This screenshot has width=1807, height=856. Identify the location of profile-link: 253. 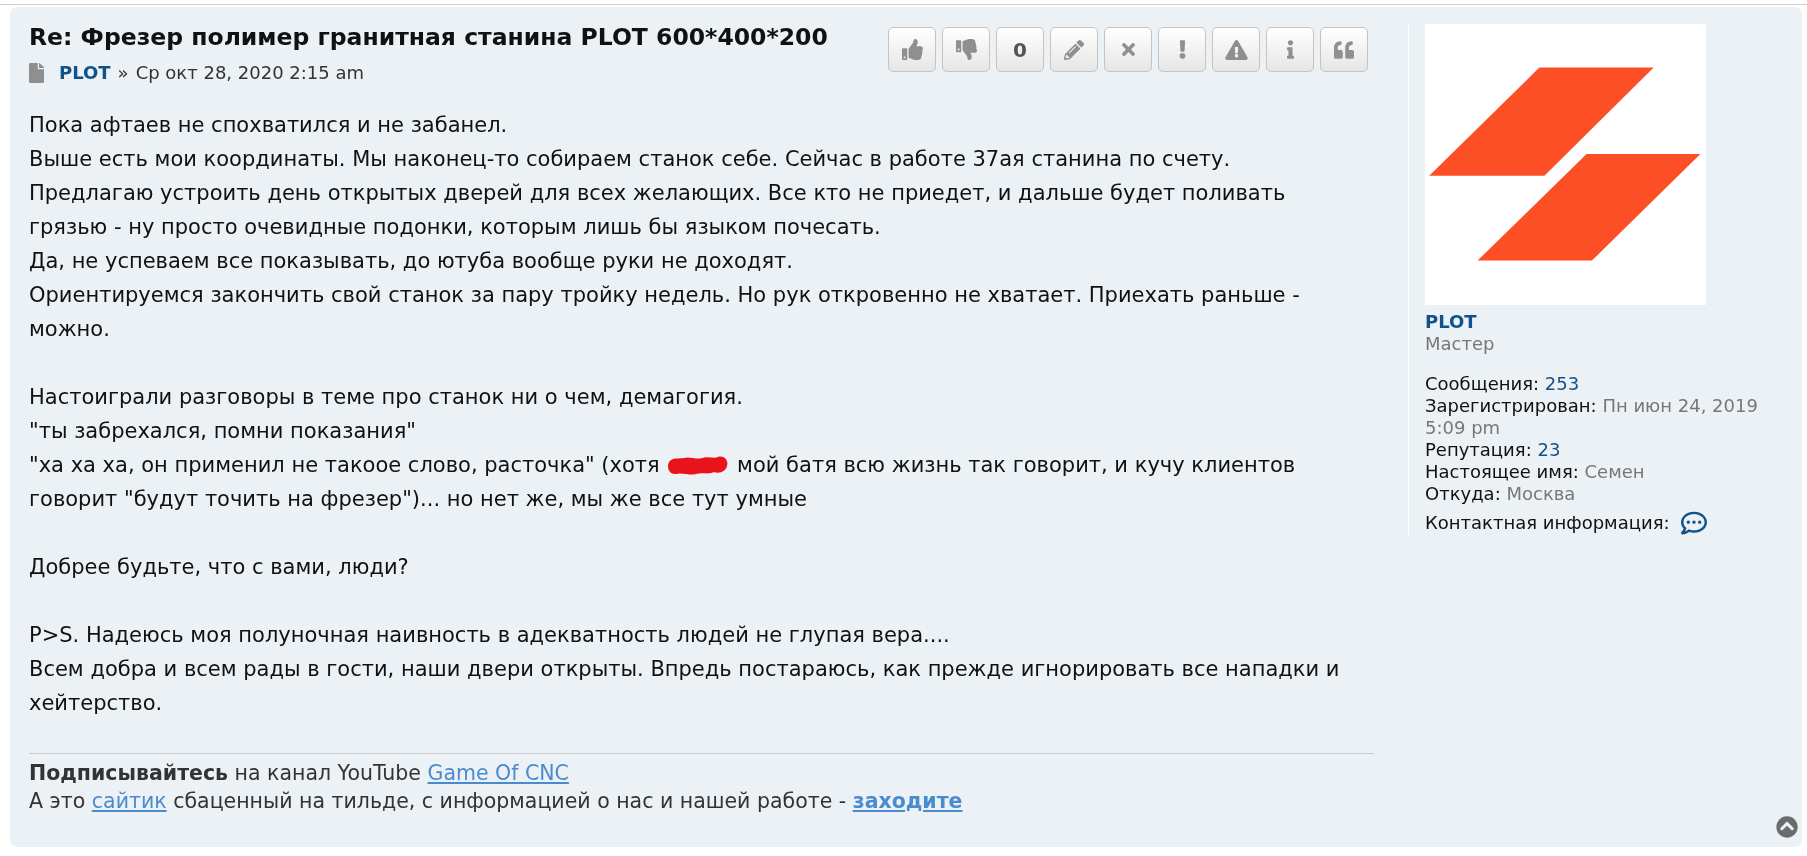
(1562, 383).